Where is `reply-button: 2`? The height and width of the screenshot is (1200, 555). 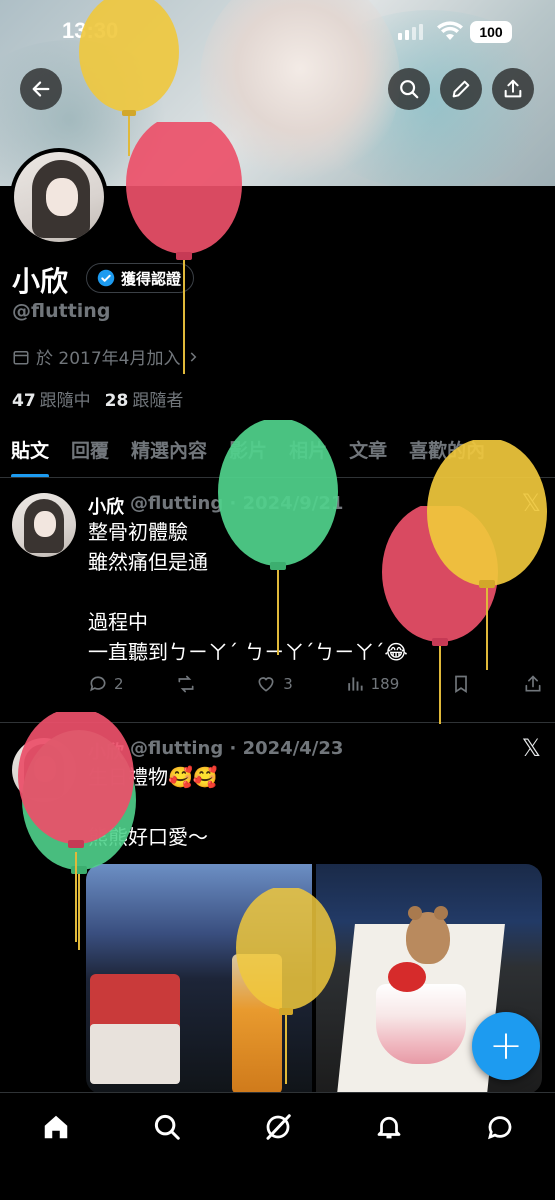
reply-button: 2 is located at coordinates (106, 684).